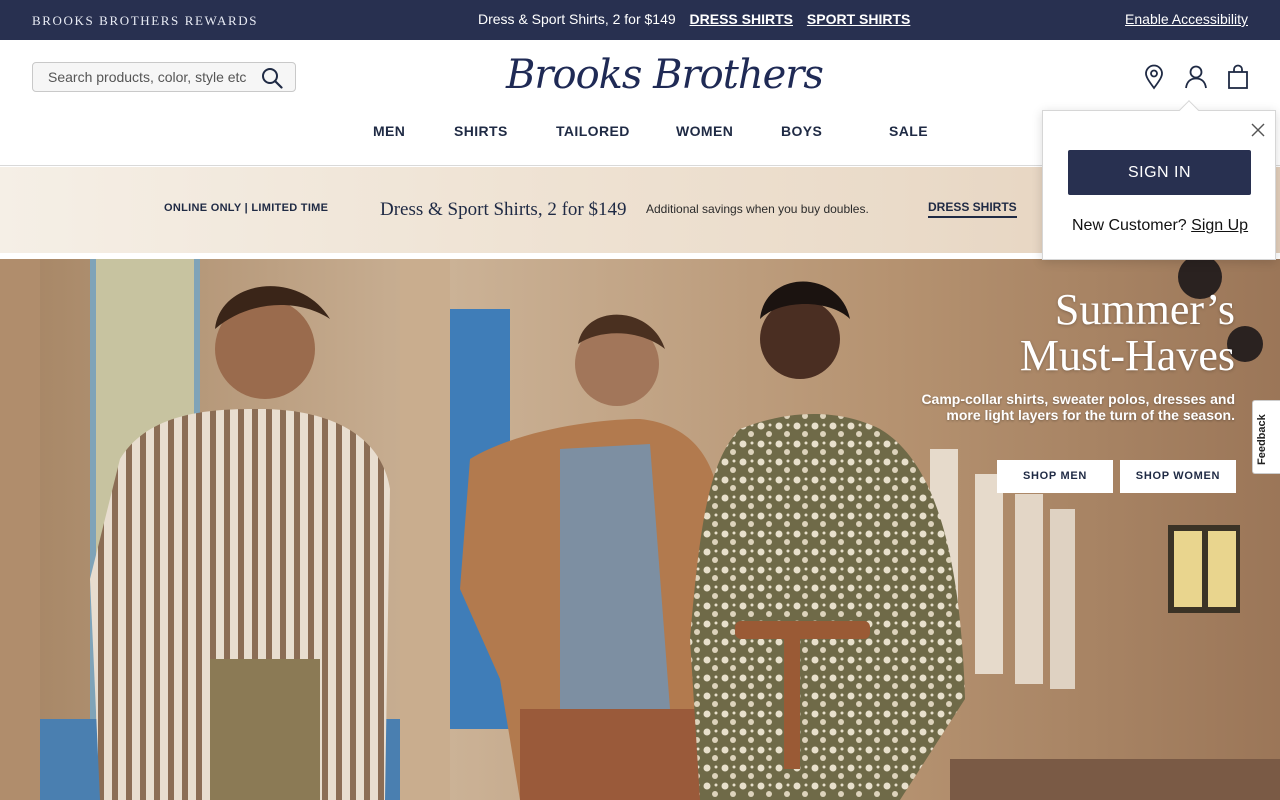 The height and width of the screenshot is (800, 1280). What do you see at coordinates (1055, 476) in the screenshot?
I see `shop-men-button: SHOP MEN` at bounding box center [1055, 476].